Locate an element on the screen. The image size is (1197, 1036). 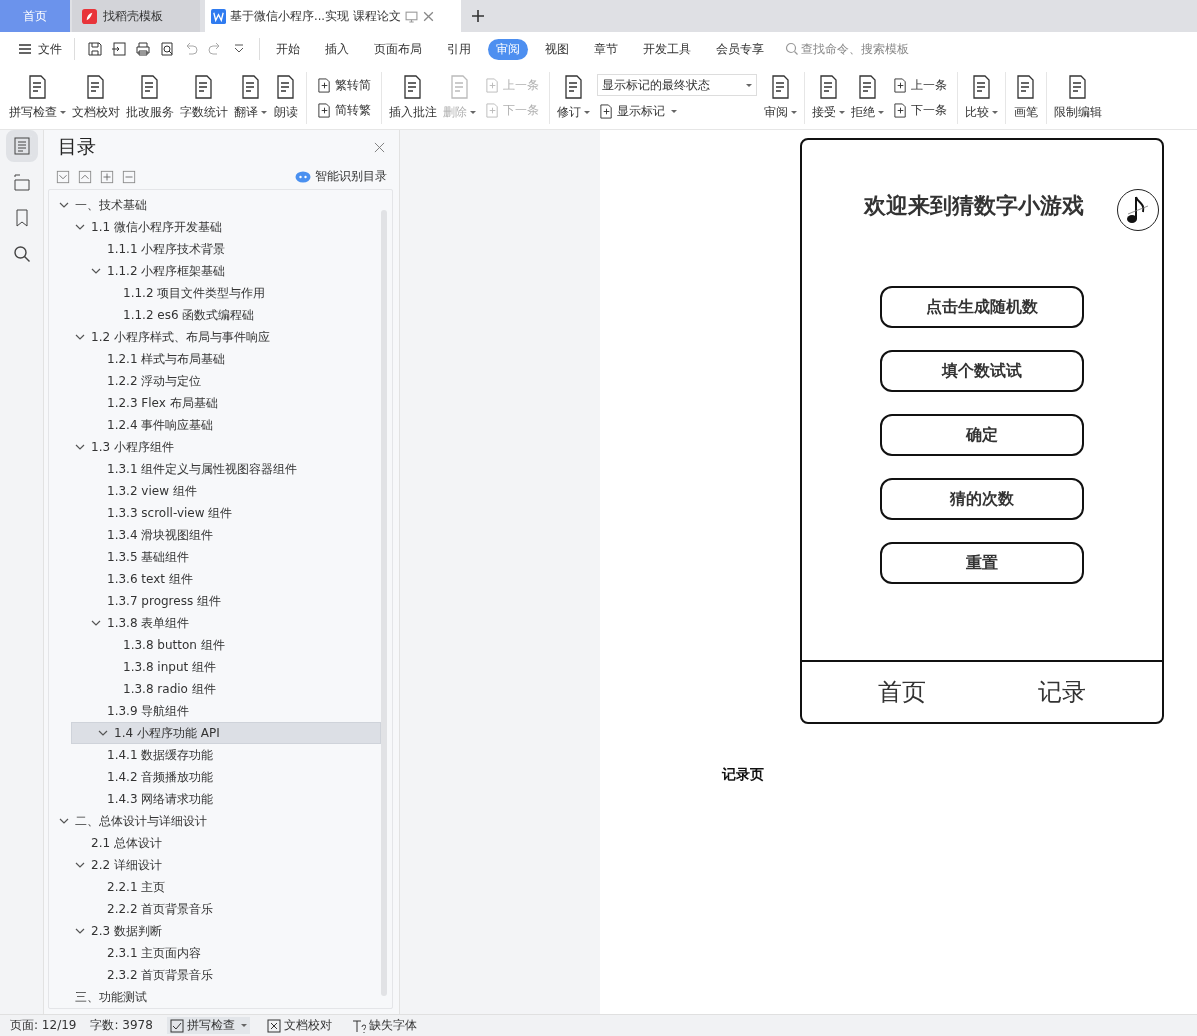
outline-item: 1.3.6 text 组件 is located at coordinates (215, 579).